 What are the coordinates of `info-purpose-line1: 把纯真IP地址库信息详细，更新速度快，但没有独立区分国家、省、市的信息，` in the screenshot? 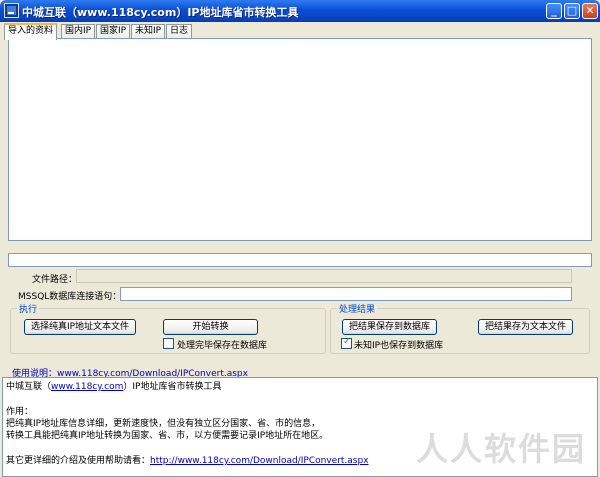 It's located at (163, 424).